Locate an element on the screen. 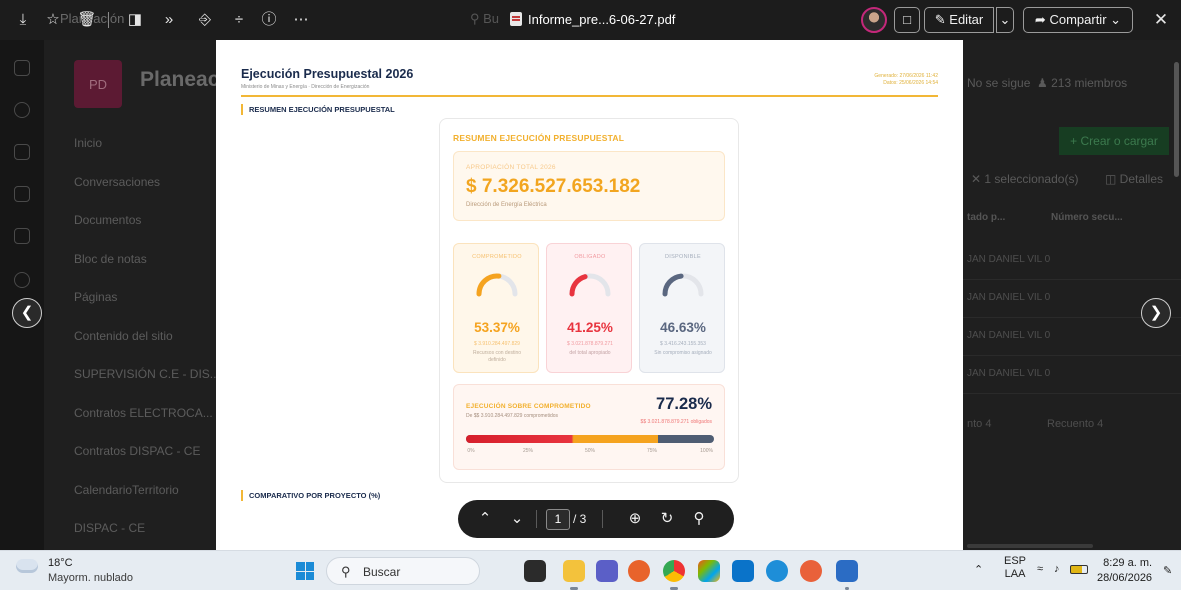 The height and width of the screenshot is (590, 1181). nav-item-conversaciones: Conversaciones is located at coordinates (149, 182).